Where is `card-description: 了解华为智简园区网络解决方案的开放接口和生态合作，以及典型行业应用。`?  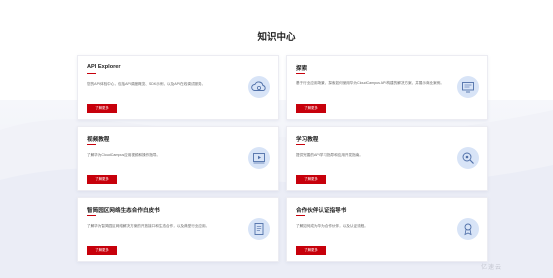
card-description: 了解华为智简园区网络解决方案的开放接口和生态合作，以及典型行业应用。 is located at coordinates (148, 226).